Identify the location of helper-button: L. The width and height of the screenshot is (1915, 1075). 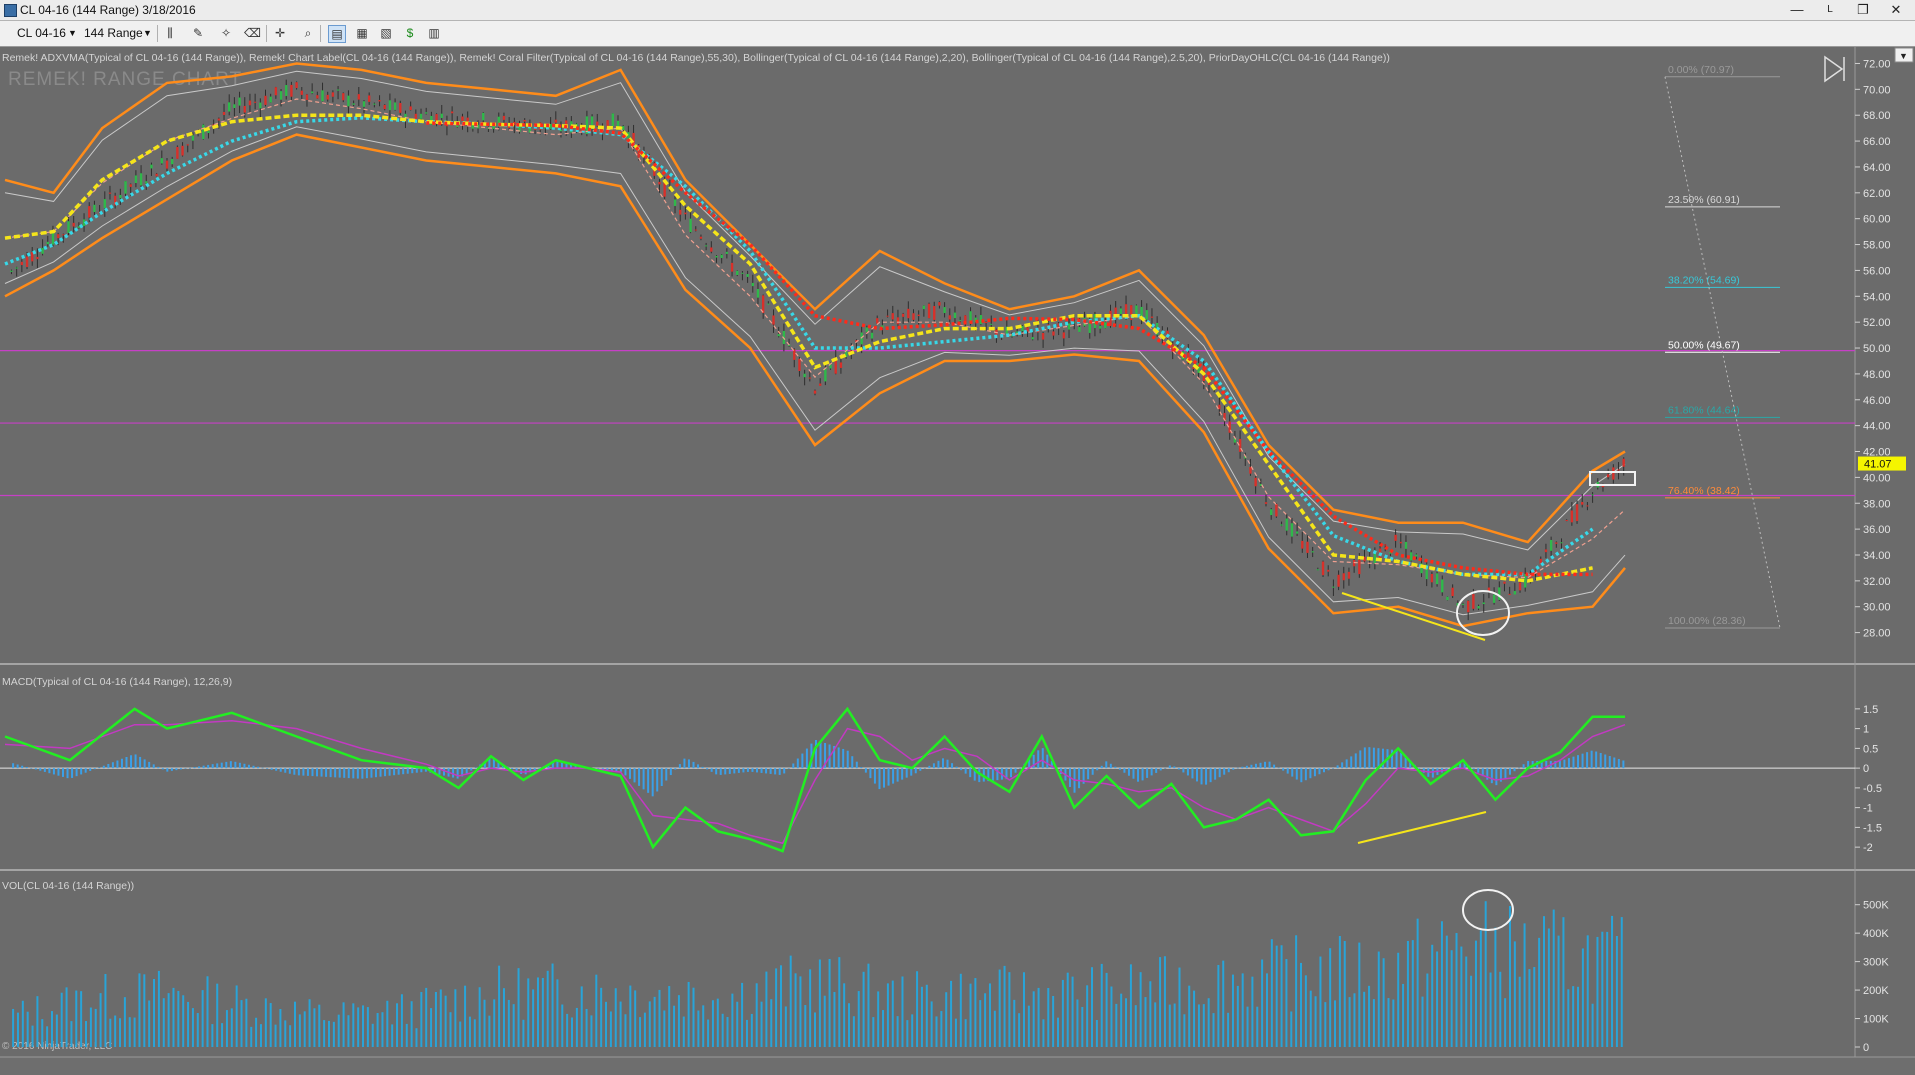
(1830, 10).